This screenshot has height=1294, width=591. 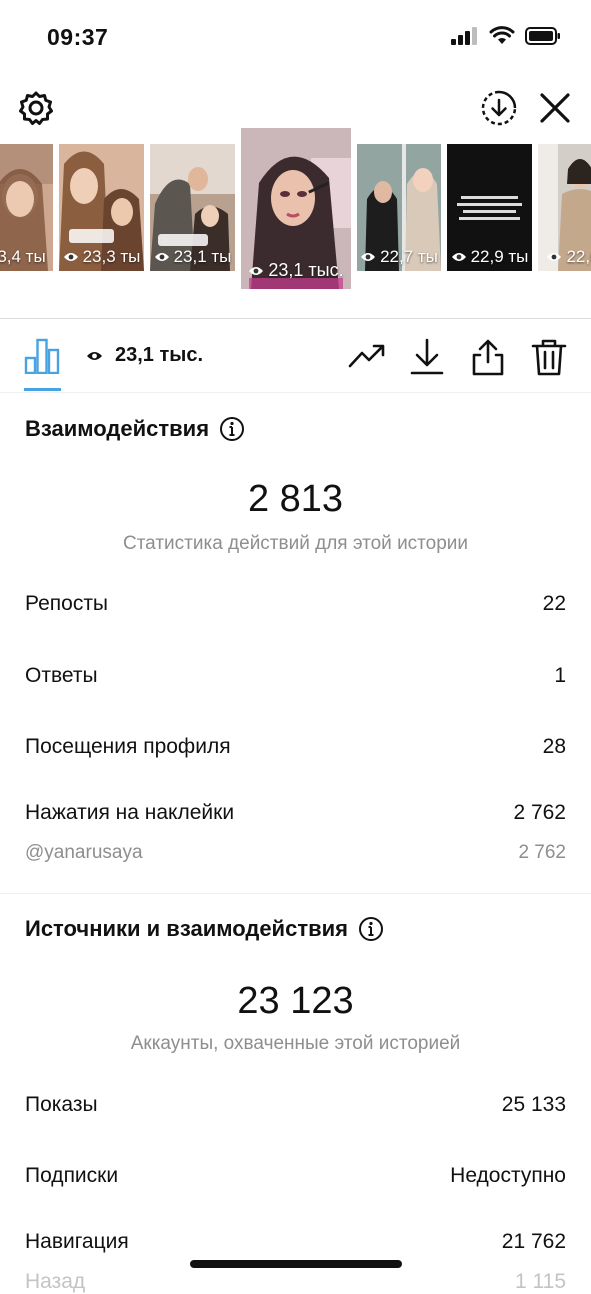 What do you see at coordinates (295, 356) in the screenshot?
I see `insights-toolbar: 23,1 тыс.` at bounding box center [295, 356].